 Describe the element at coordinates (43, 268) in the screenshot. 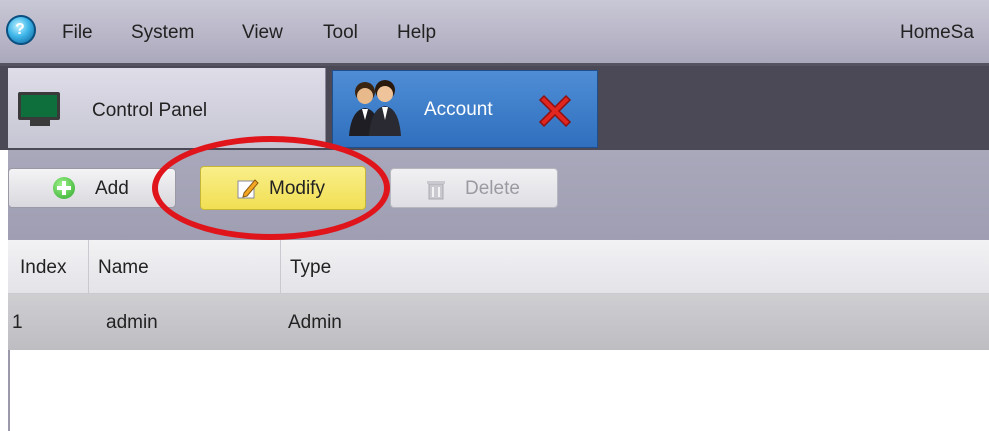

I see `column-header-index: Index` at that location.